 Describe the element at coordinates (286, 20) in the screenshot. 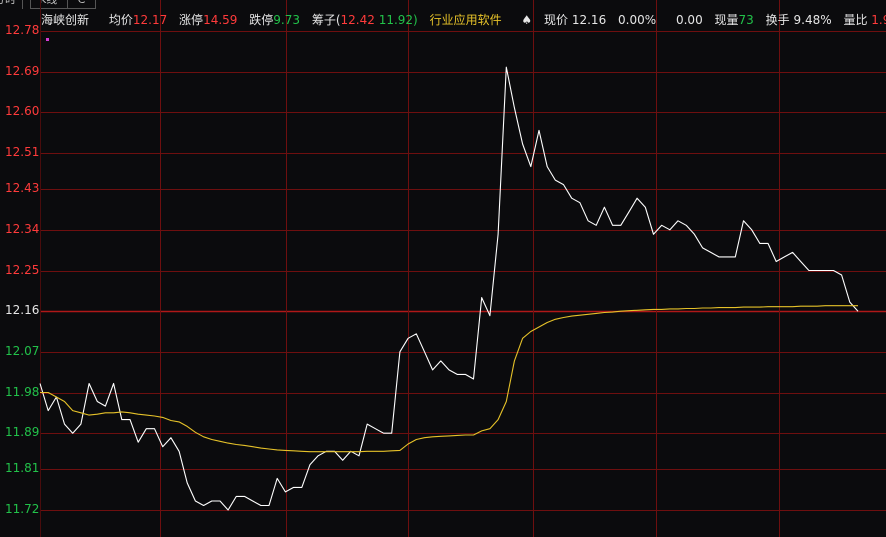

I see `limit-down-value: 9.73` at that location.